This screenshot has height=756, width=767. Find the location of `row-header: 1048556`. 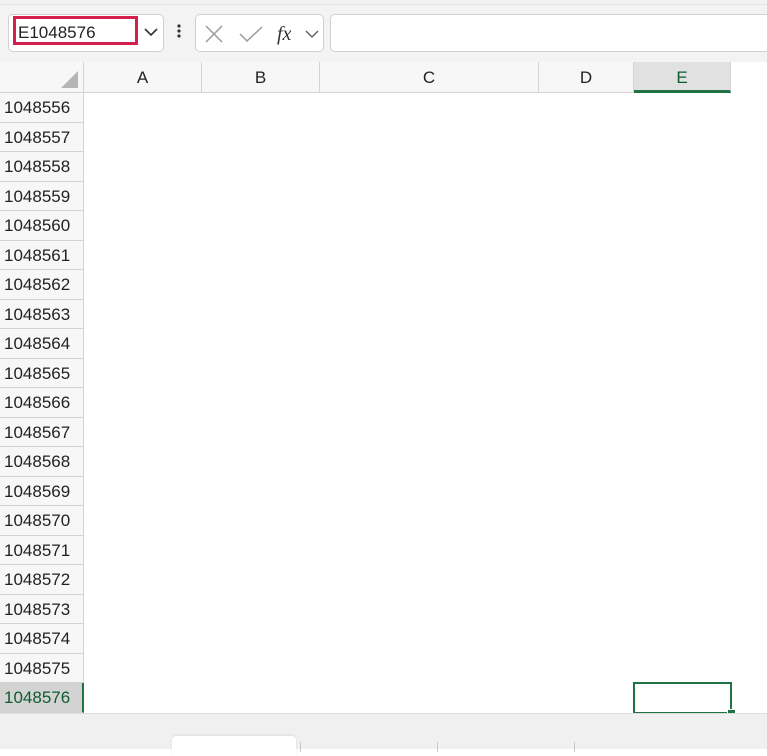

row-header: 1048556 is located at coordinates (42, 108).